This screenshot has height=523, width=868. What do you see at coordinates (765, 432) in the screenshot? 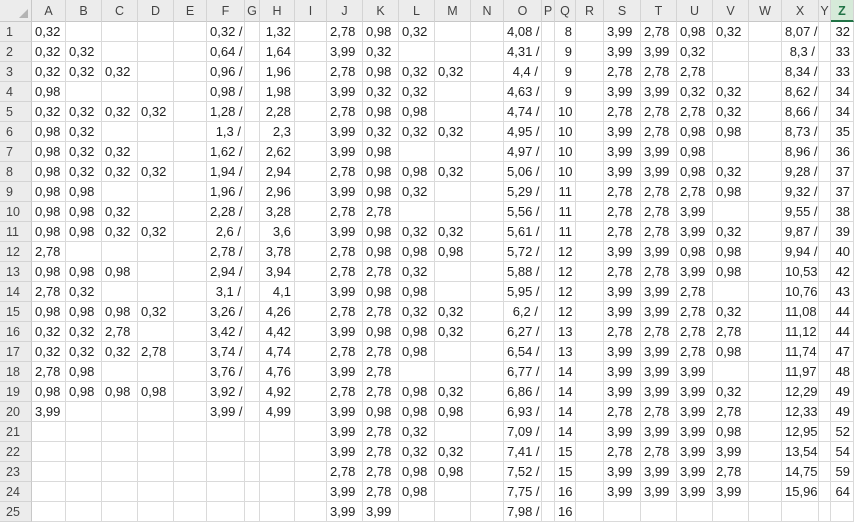
I see `cell-w21` at bounding box center [765, 432].